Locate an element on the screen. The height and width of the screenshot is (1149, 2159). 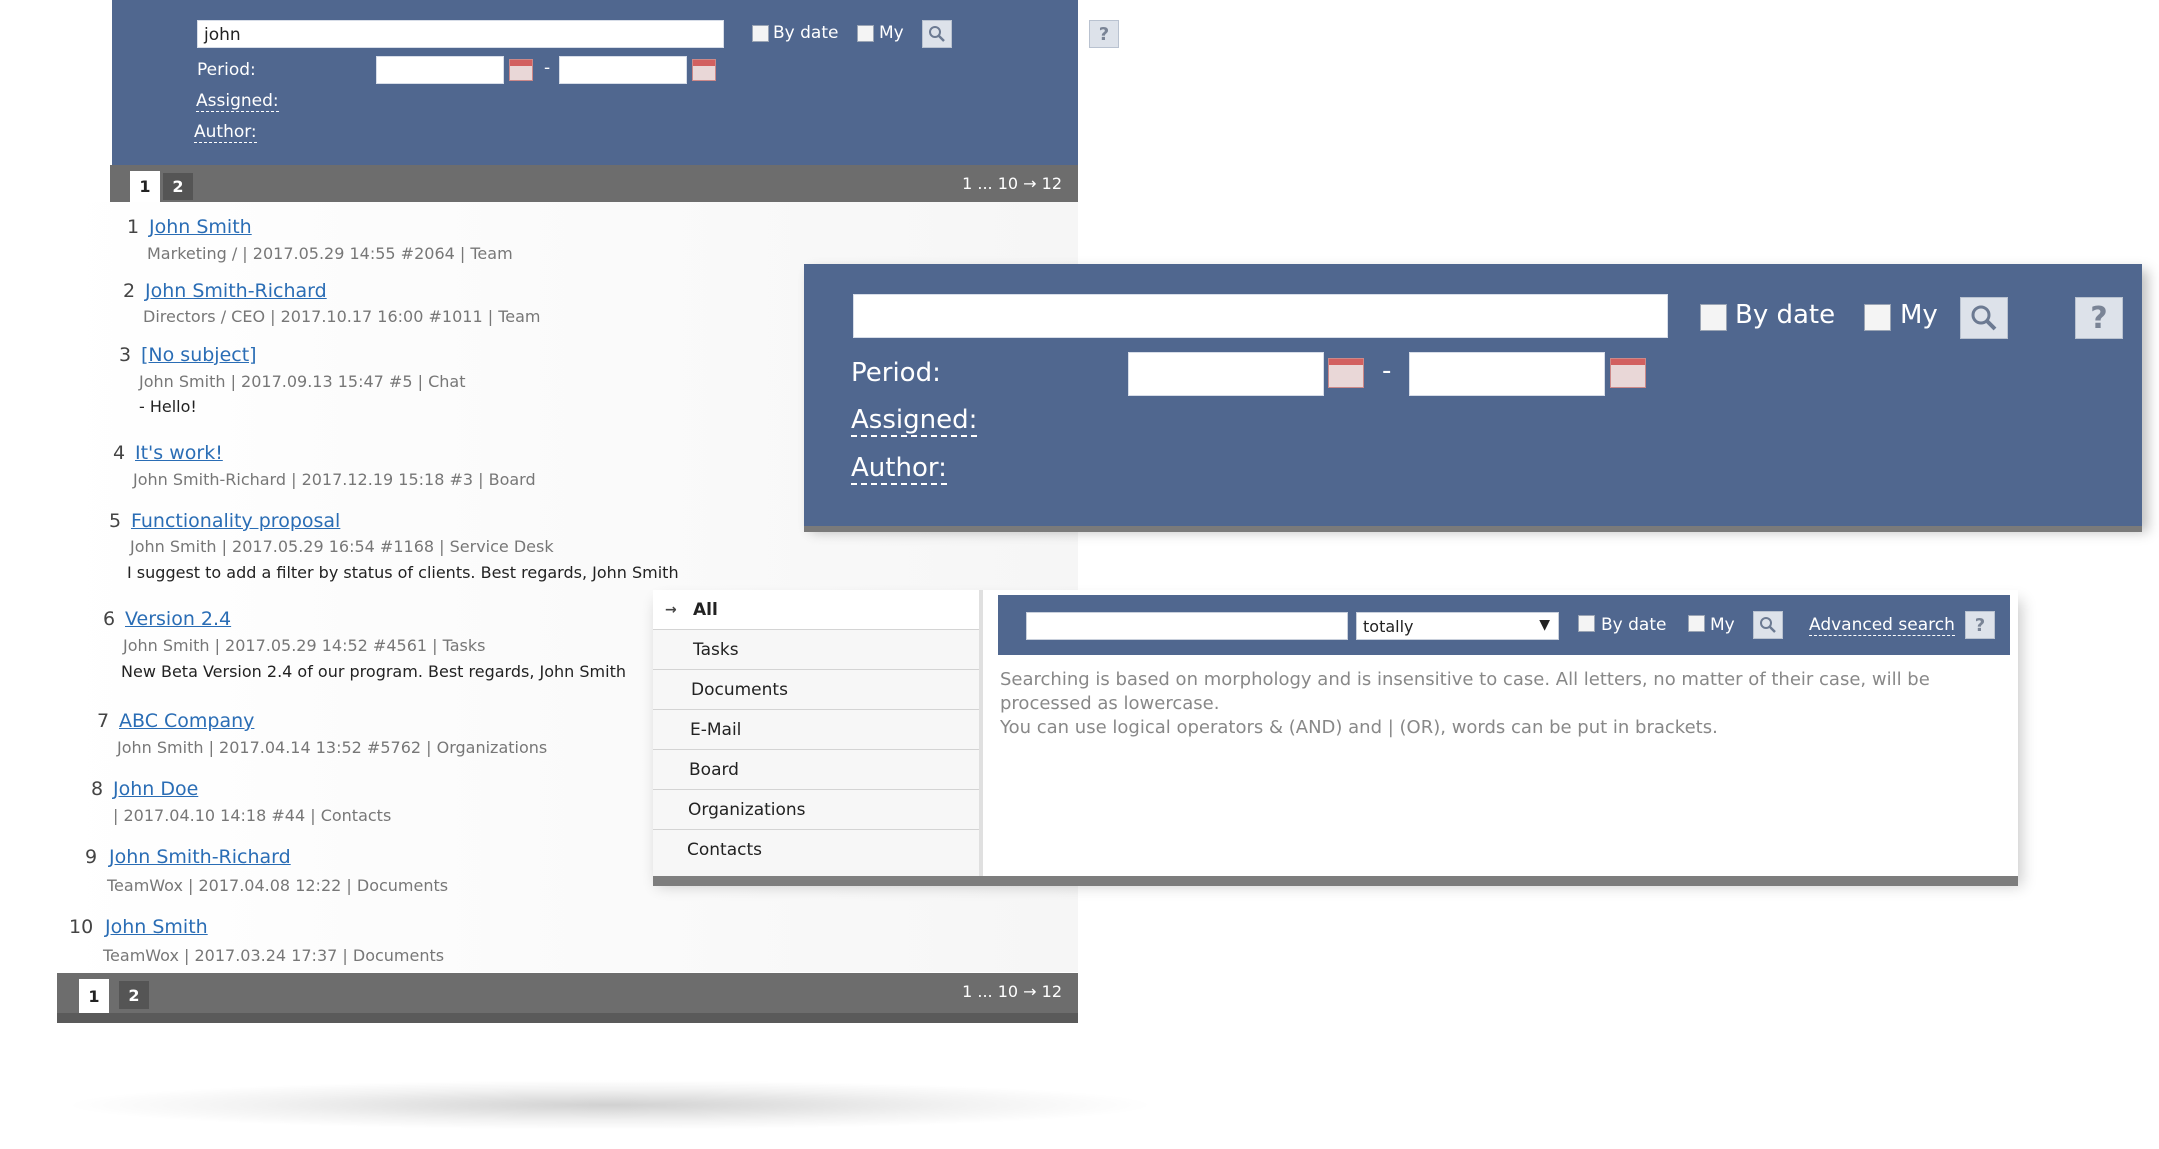
advanced-search-input is located at coordinates (1187, 626).